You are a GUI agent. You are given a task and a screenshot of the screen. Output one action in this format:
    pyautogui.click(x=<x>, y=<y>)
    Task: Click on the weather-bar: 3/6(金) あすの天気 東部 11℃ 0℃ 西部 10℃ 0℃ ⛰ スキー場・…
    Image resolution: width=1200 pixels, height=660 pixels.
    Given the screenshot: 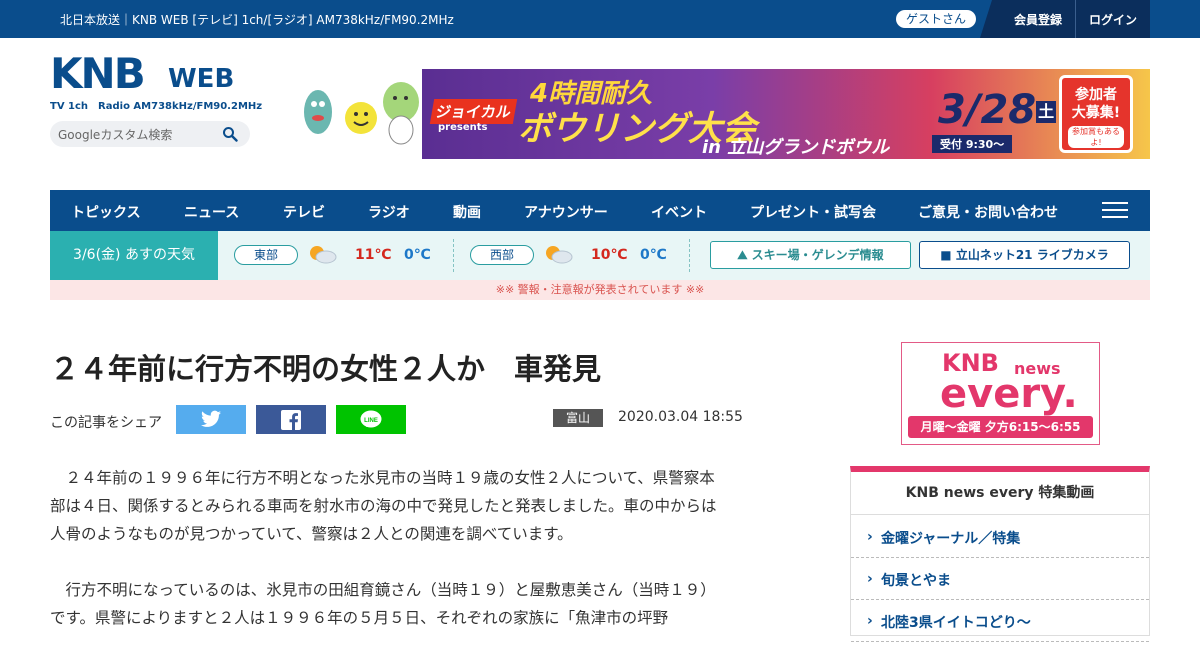 What is the action you would take?
    pyautogui.click(x=600, y=255)
    